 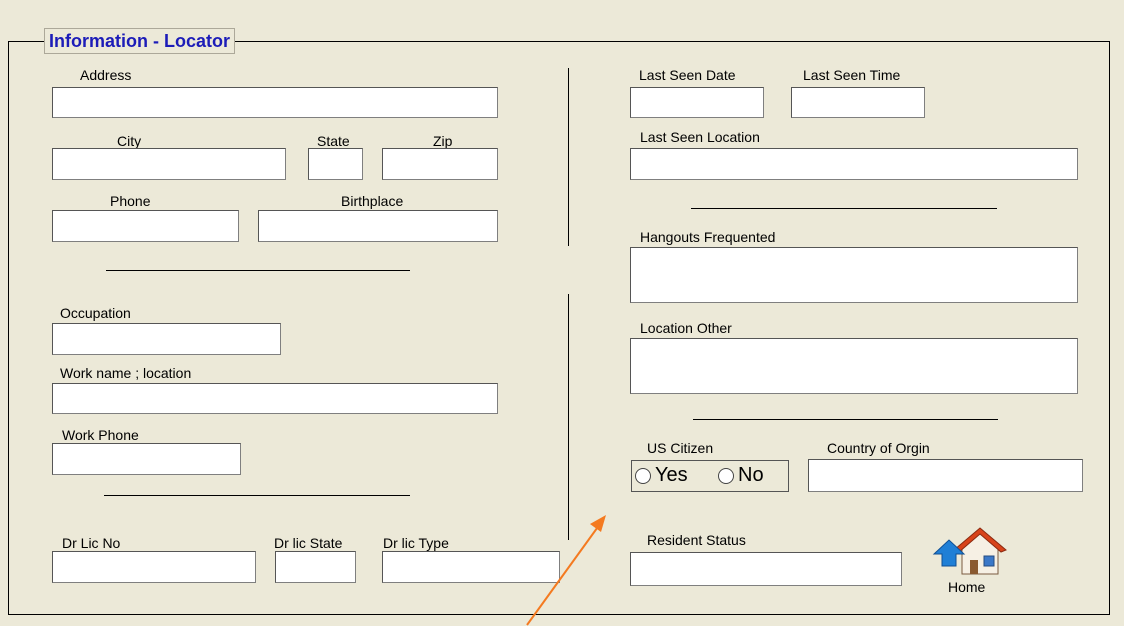 What do you see at coordinates (680, 448) in the screenshot?
I see `us-citizen-label: US Citizen` at bounding box center [680, 448].